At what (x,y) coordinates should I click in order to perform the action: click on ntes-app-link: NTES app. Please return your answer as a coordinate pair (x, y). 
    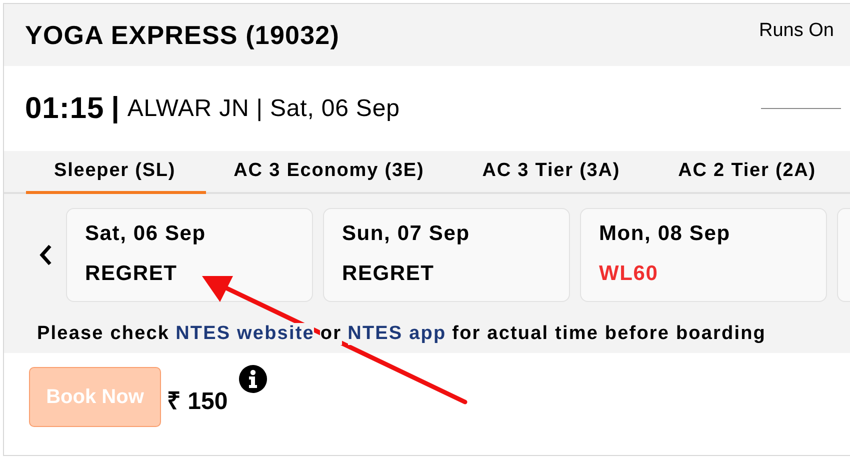
    Looking at the image, I should click on (397, 334).